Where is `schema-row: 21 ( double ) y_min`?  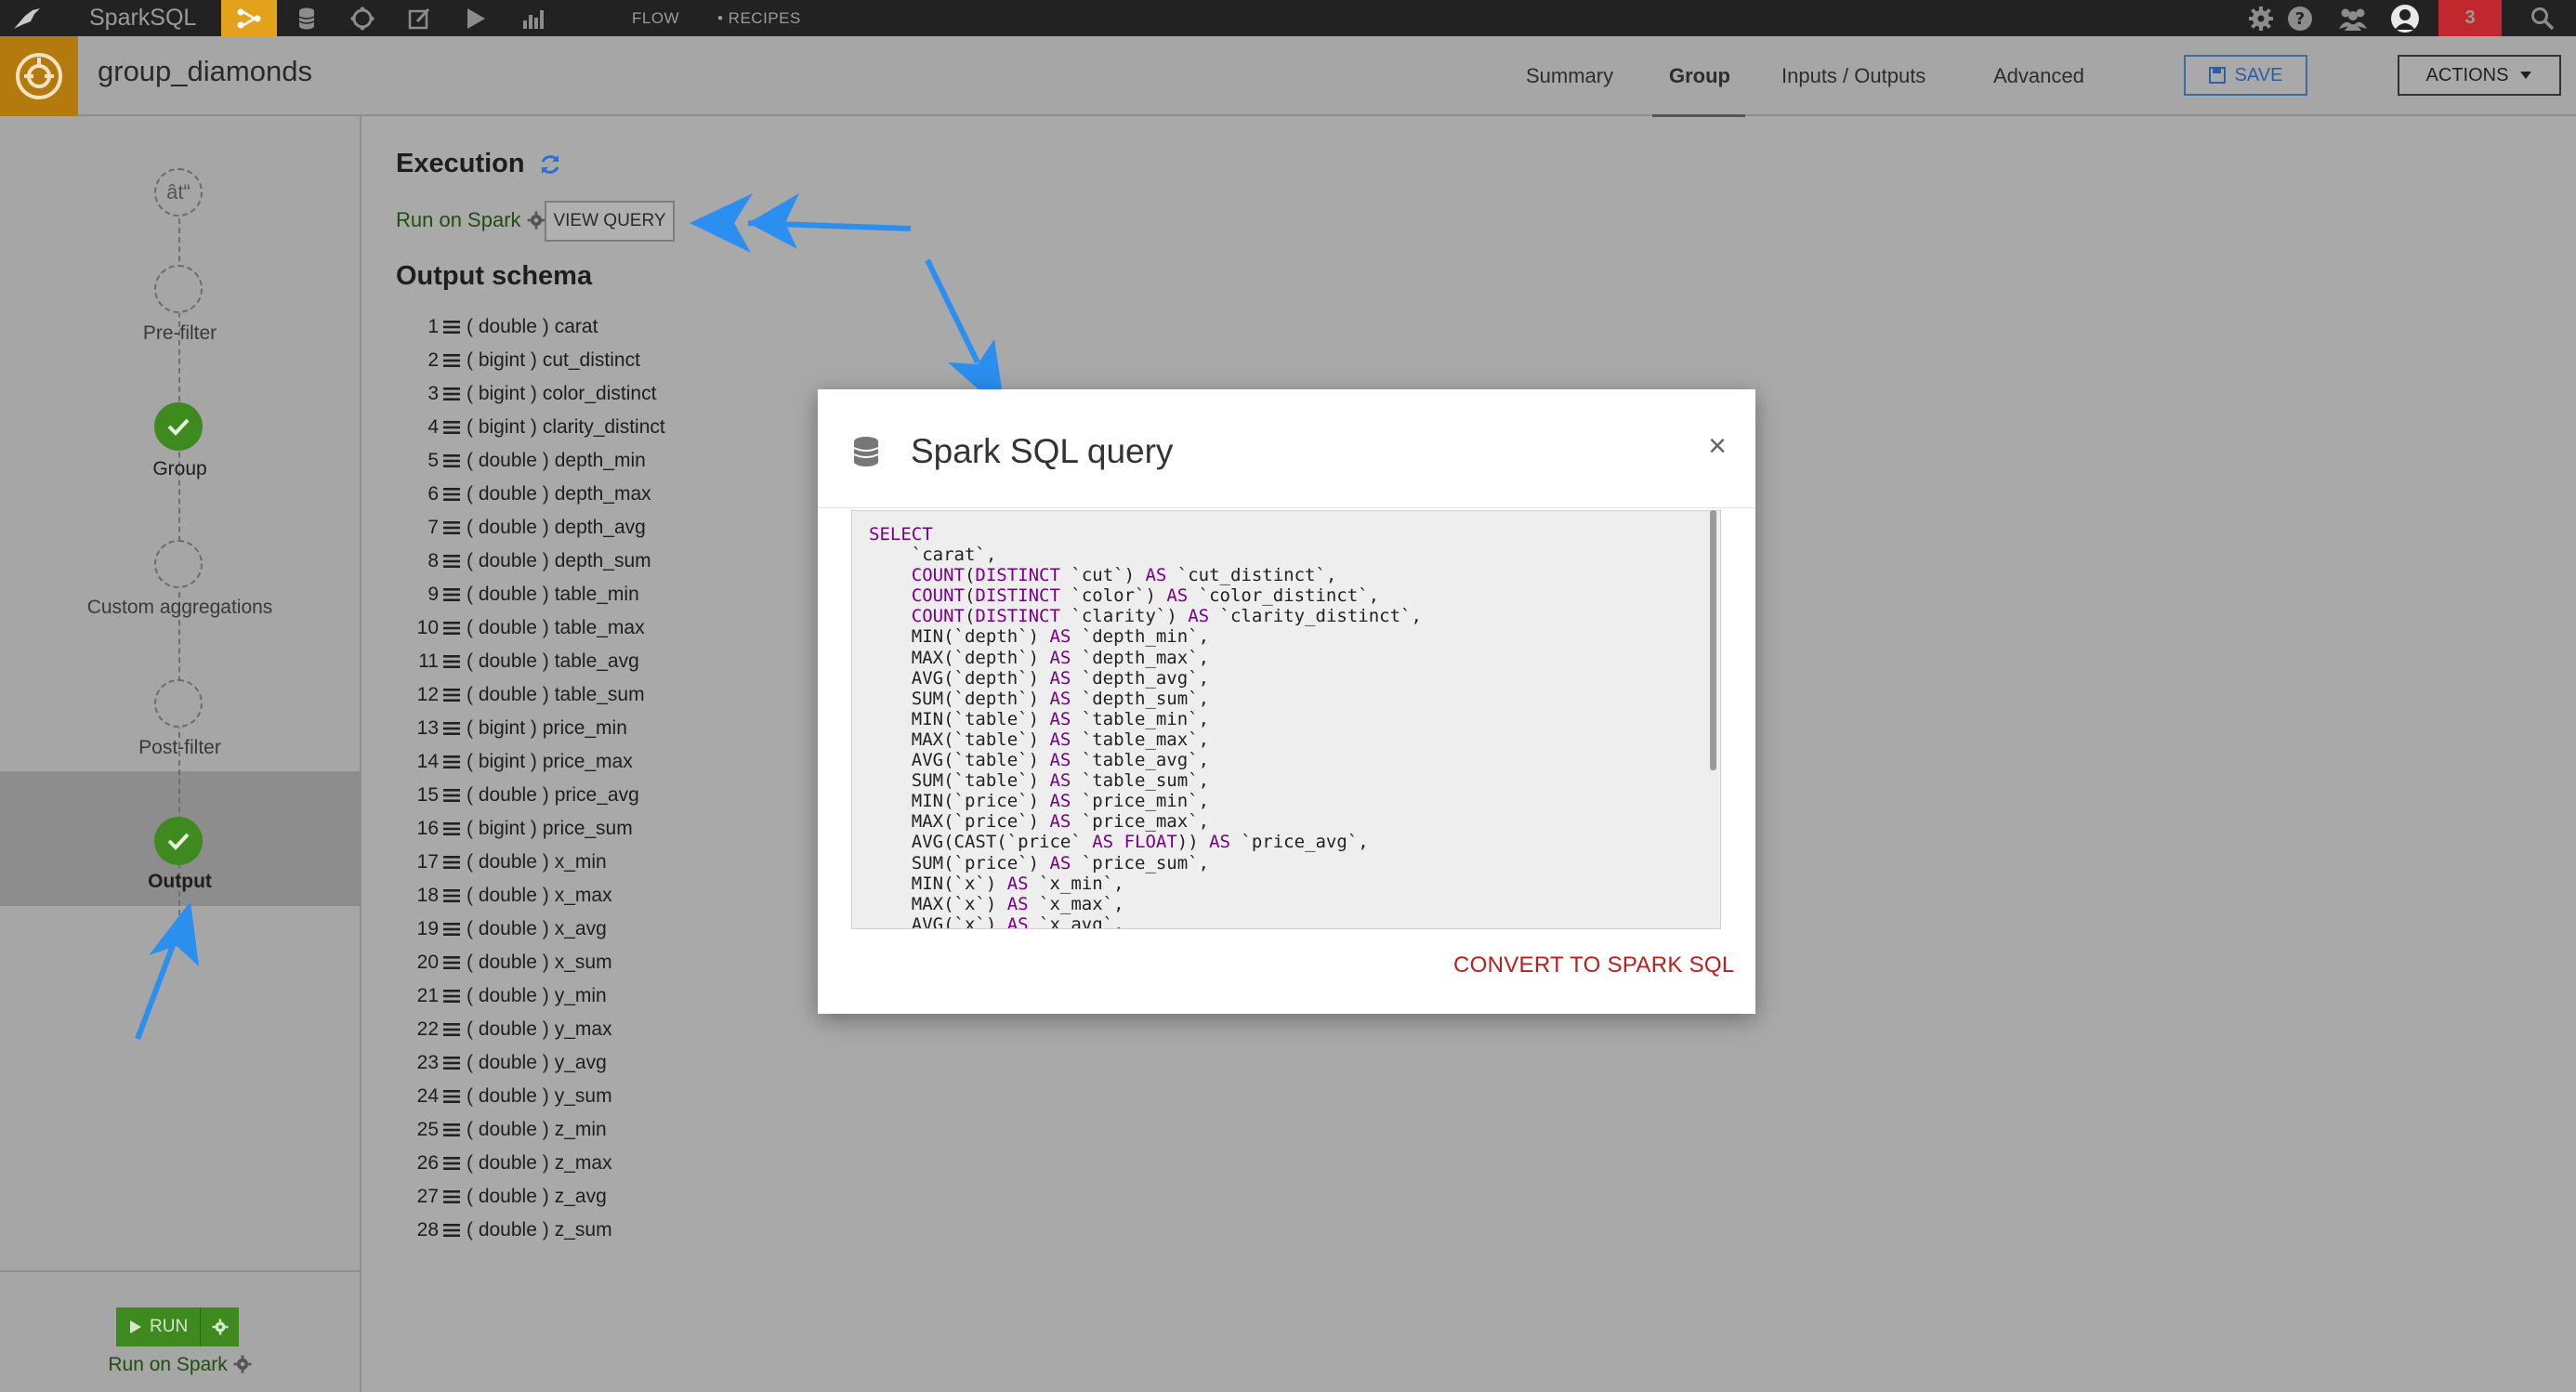 schema-row: 21 ( double ) y_min is located at coordinates (530, 996).